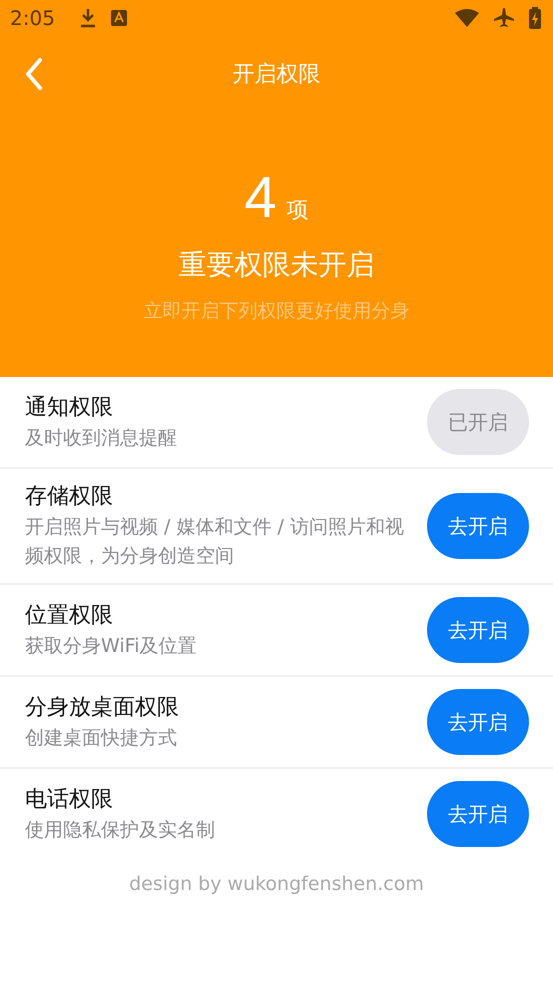  Describe the element at coordinates (276, 265) in the screenshot. I see `summary-title: 重要权限未开启` at that location.